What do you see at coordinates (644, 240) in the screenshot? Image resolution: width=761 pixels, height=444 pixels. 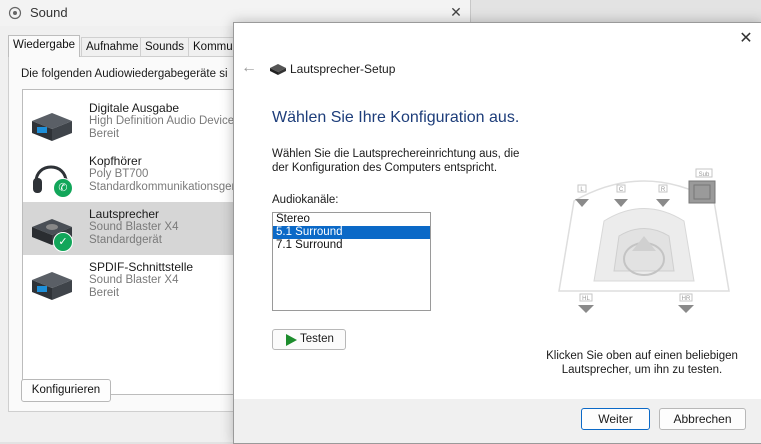 I see `speaker-diagram: L C R Sub HL HR` at bounding box center [644, 240].